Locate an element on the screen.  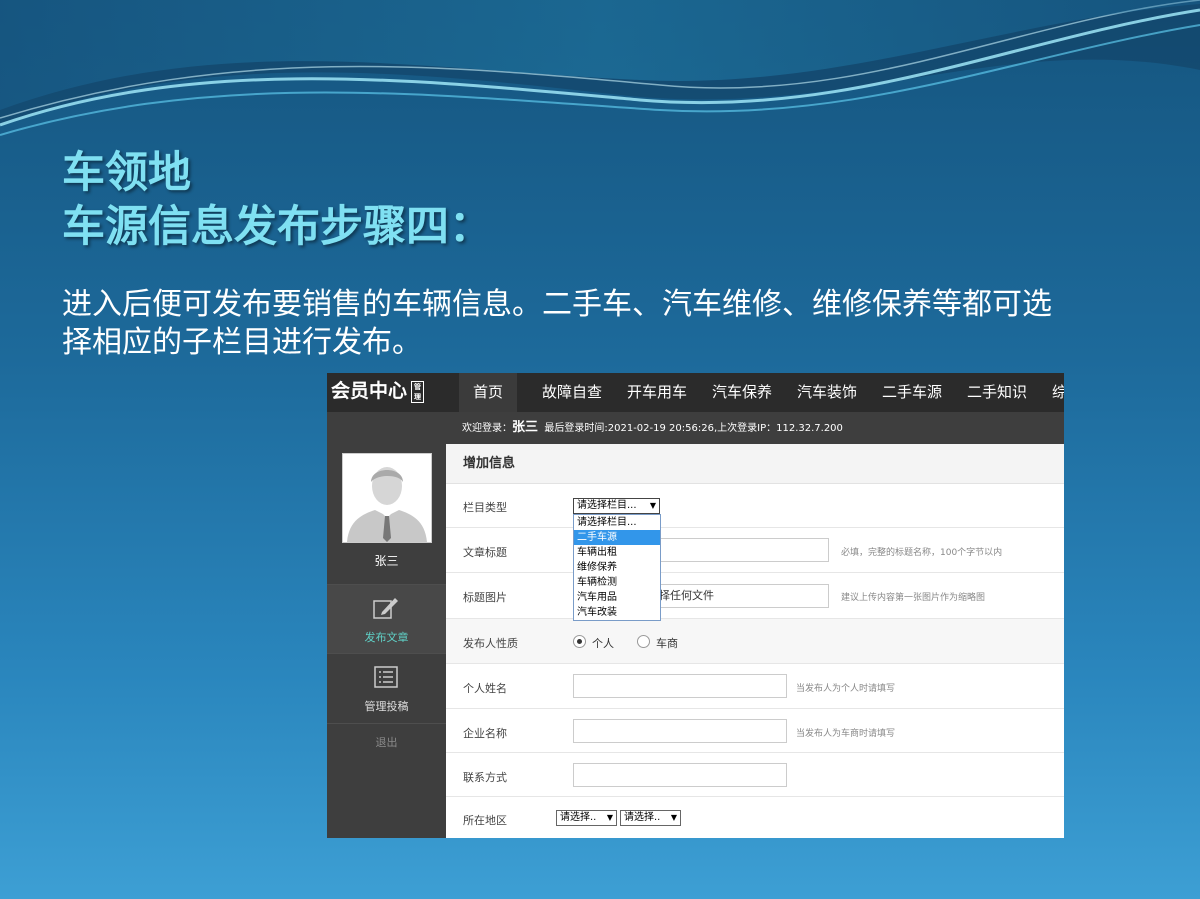
region-city-value: 请选择.. is located at coordinates (642, 817).